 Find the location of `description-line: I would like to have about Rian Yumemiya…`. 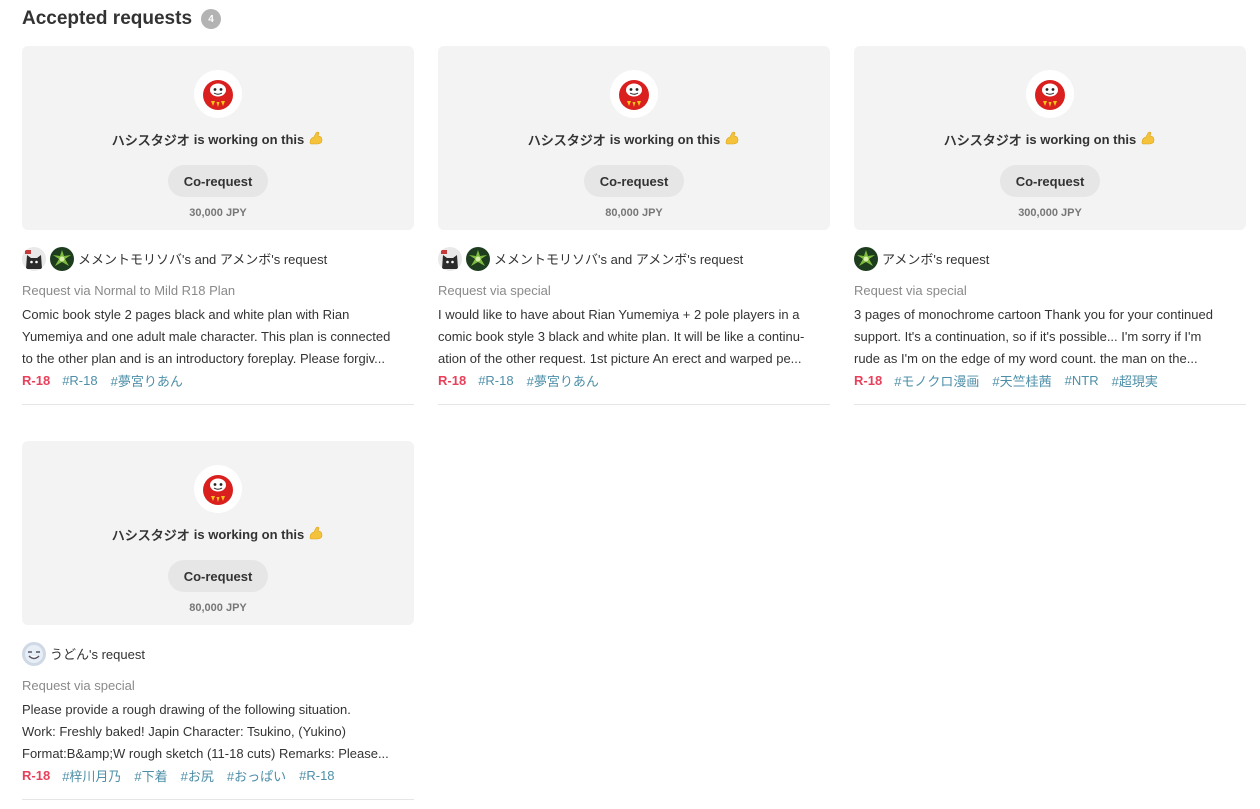

description-line: I would like to have about Rian Yumemiya… is located at coordinates (619, 314).